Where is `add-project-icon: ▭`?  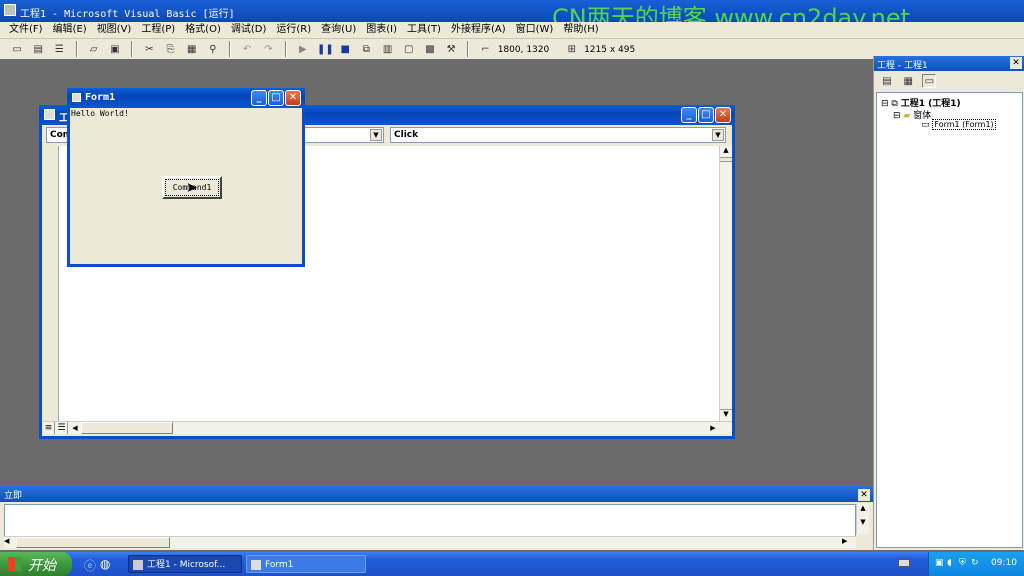 add-project-icon: ▭ is located at coordinates (17, 50).